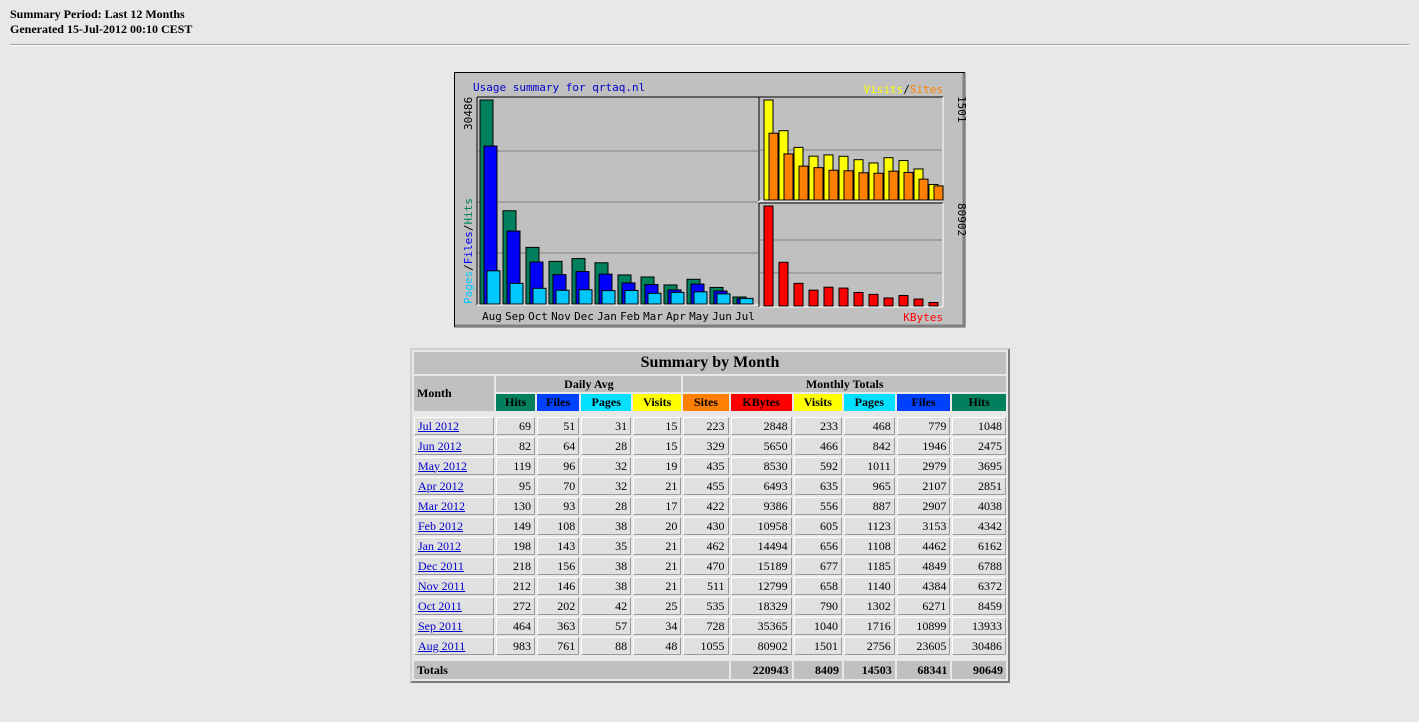 The width and height of the screenshot is (1419, 722). What do you see at coordinates (706, 646) in the screenshot?
I see `cell-sites: 1055` at bounding box center [706, 646].